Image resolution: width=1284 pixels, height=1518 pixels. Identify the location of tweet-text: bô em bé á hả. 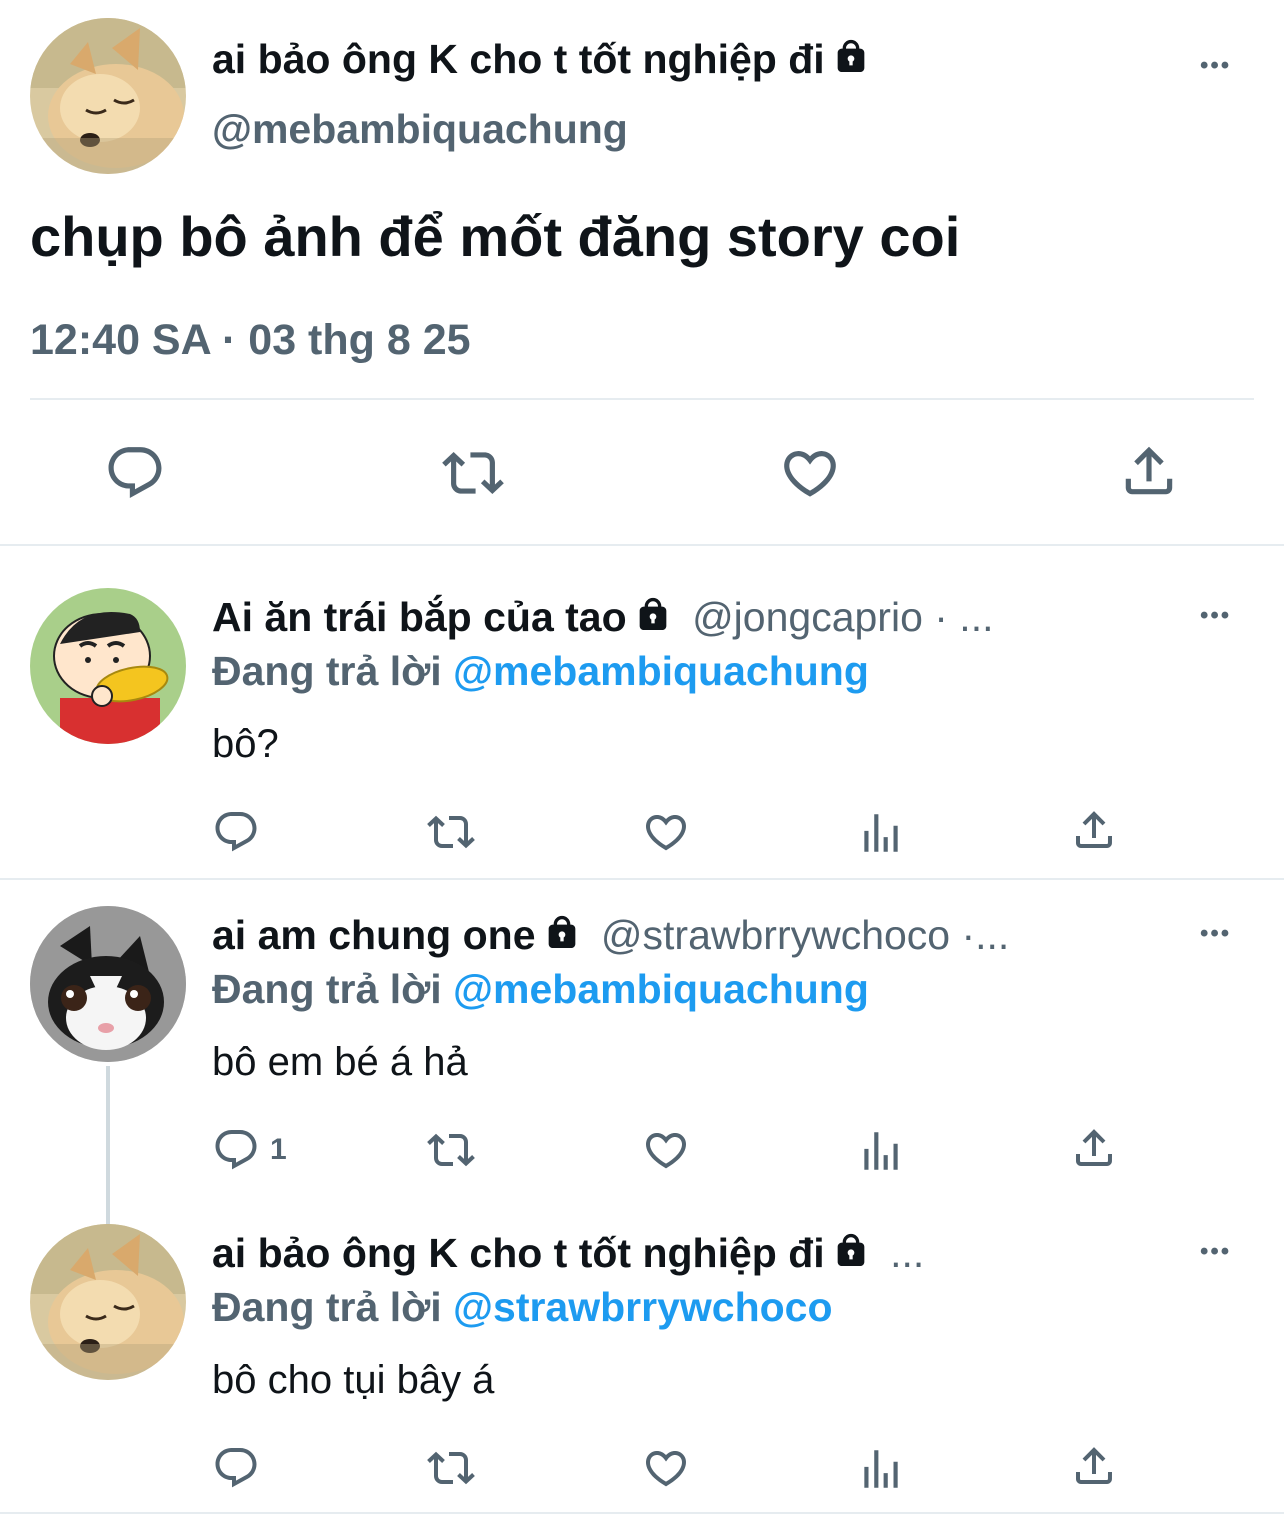
(340, 1062).